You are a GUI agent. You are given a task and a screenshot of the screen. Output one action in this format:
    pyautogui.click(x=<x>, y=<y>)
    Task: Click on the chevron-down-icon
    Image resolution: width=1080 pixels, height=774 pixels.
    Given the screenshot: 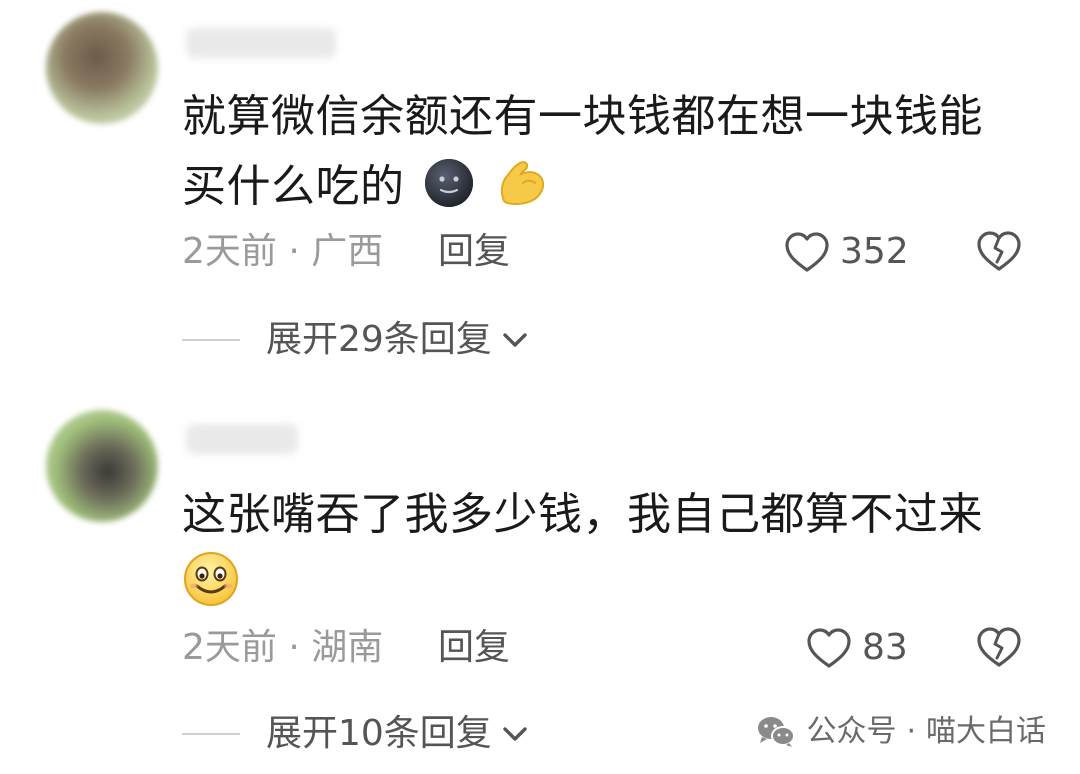 What is the action you would take?
    pyautogui.click(x=515, y=734)
    